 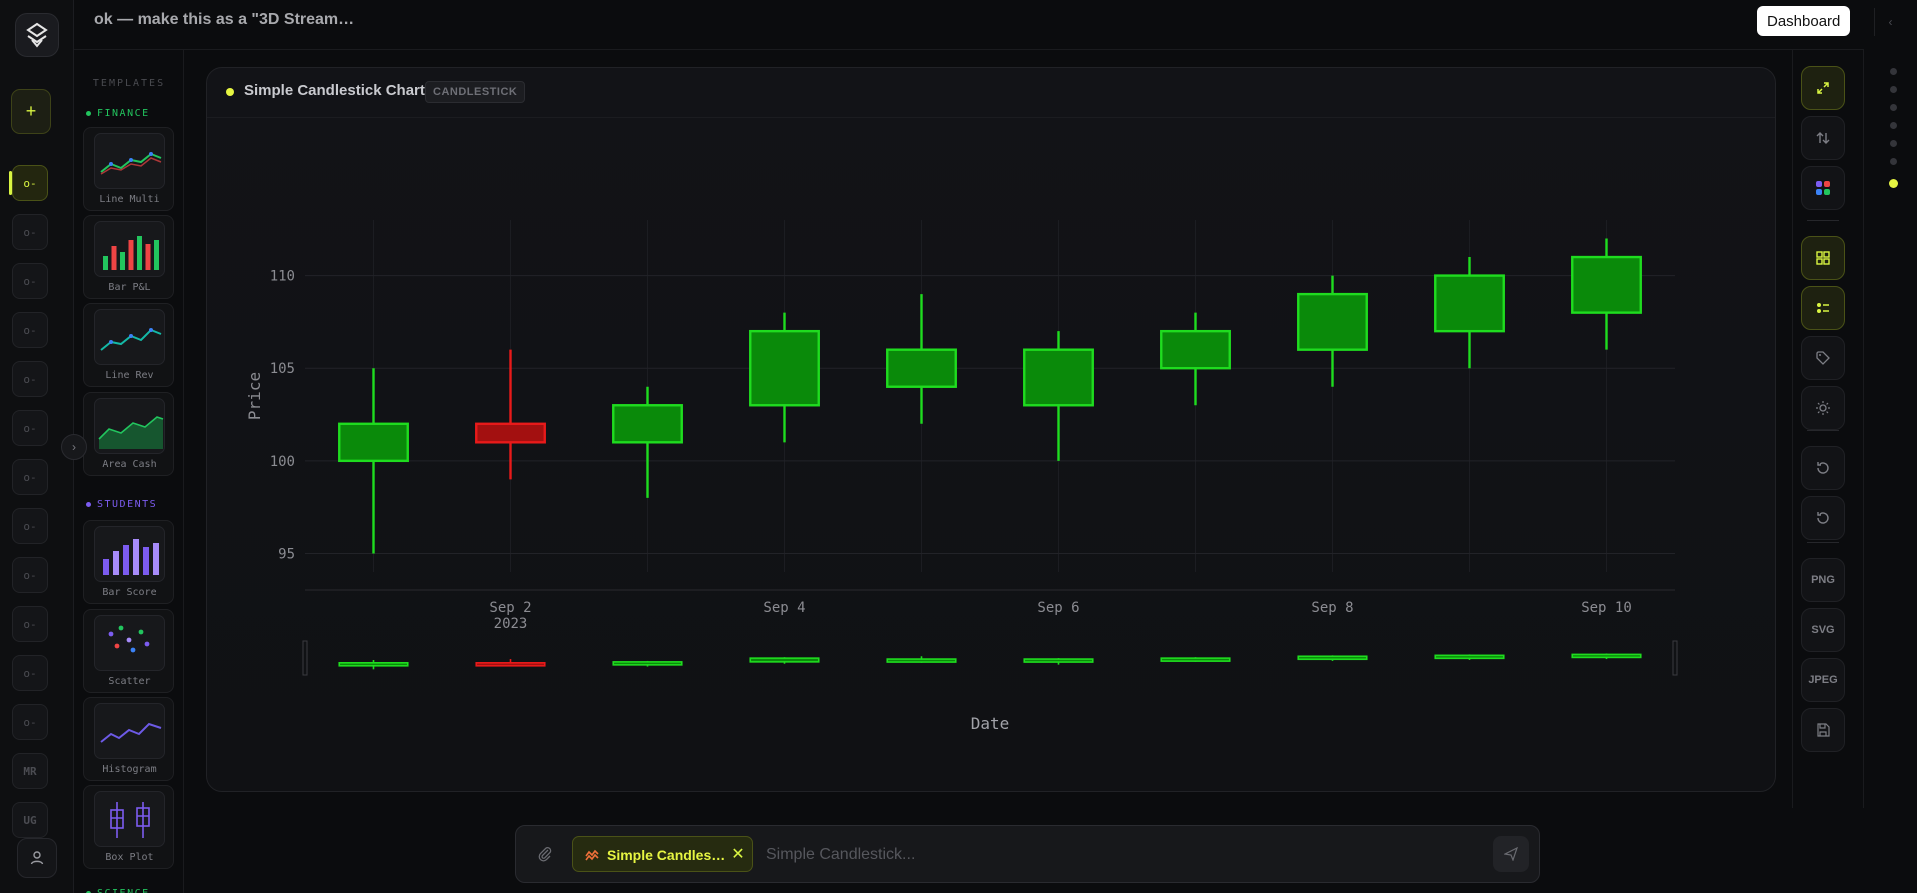 What do you see at coordinates (31, 111) in the screenshot?
I see `new-chat-button: +` at bounding box center [31, 111].